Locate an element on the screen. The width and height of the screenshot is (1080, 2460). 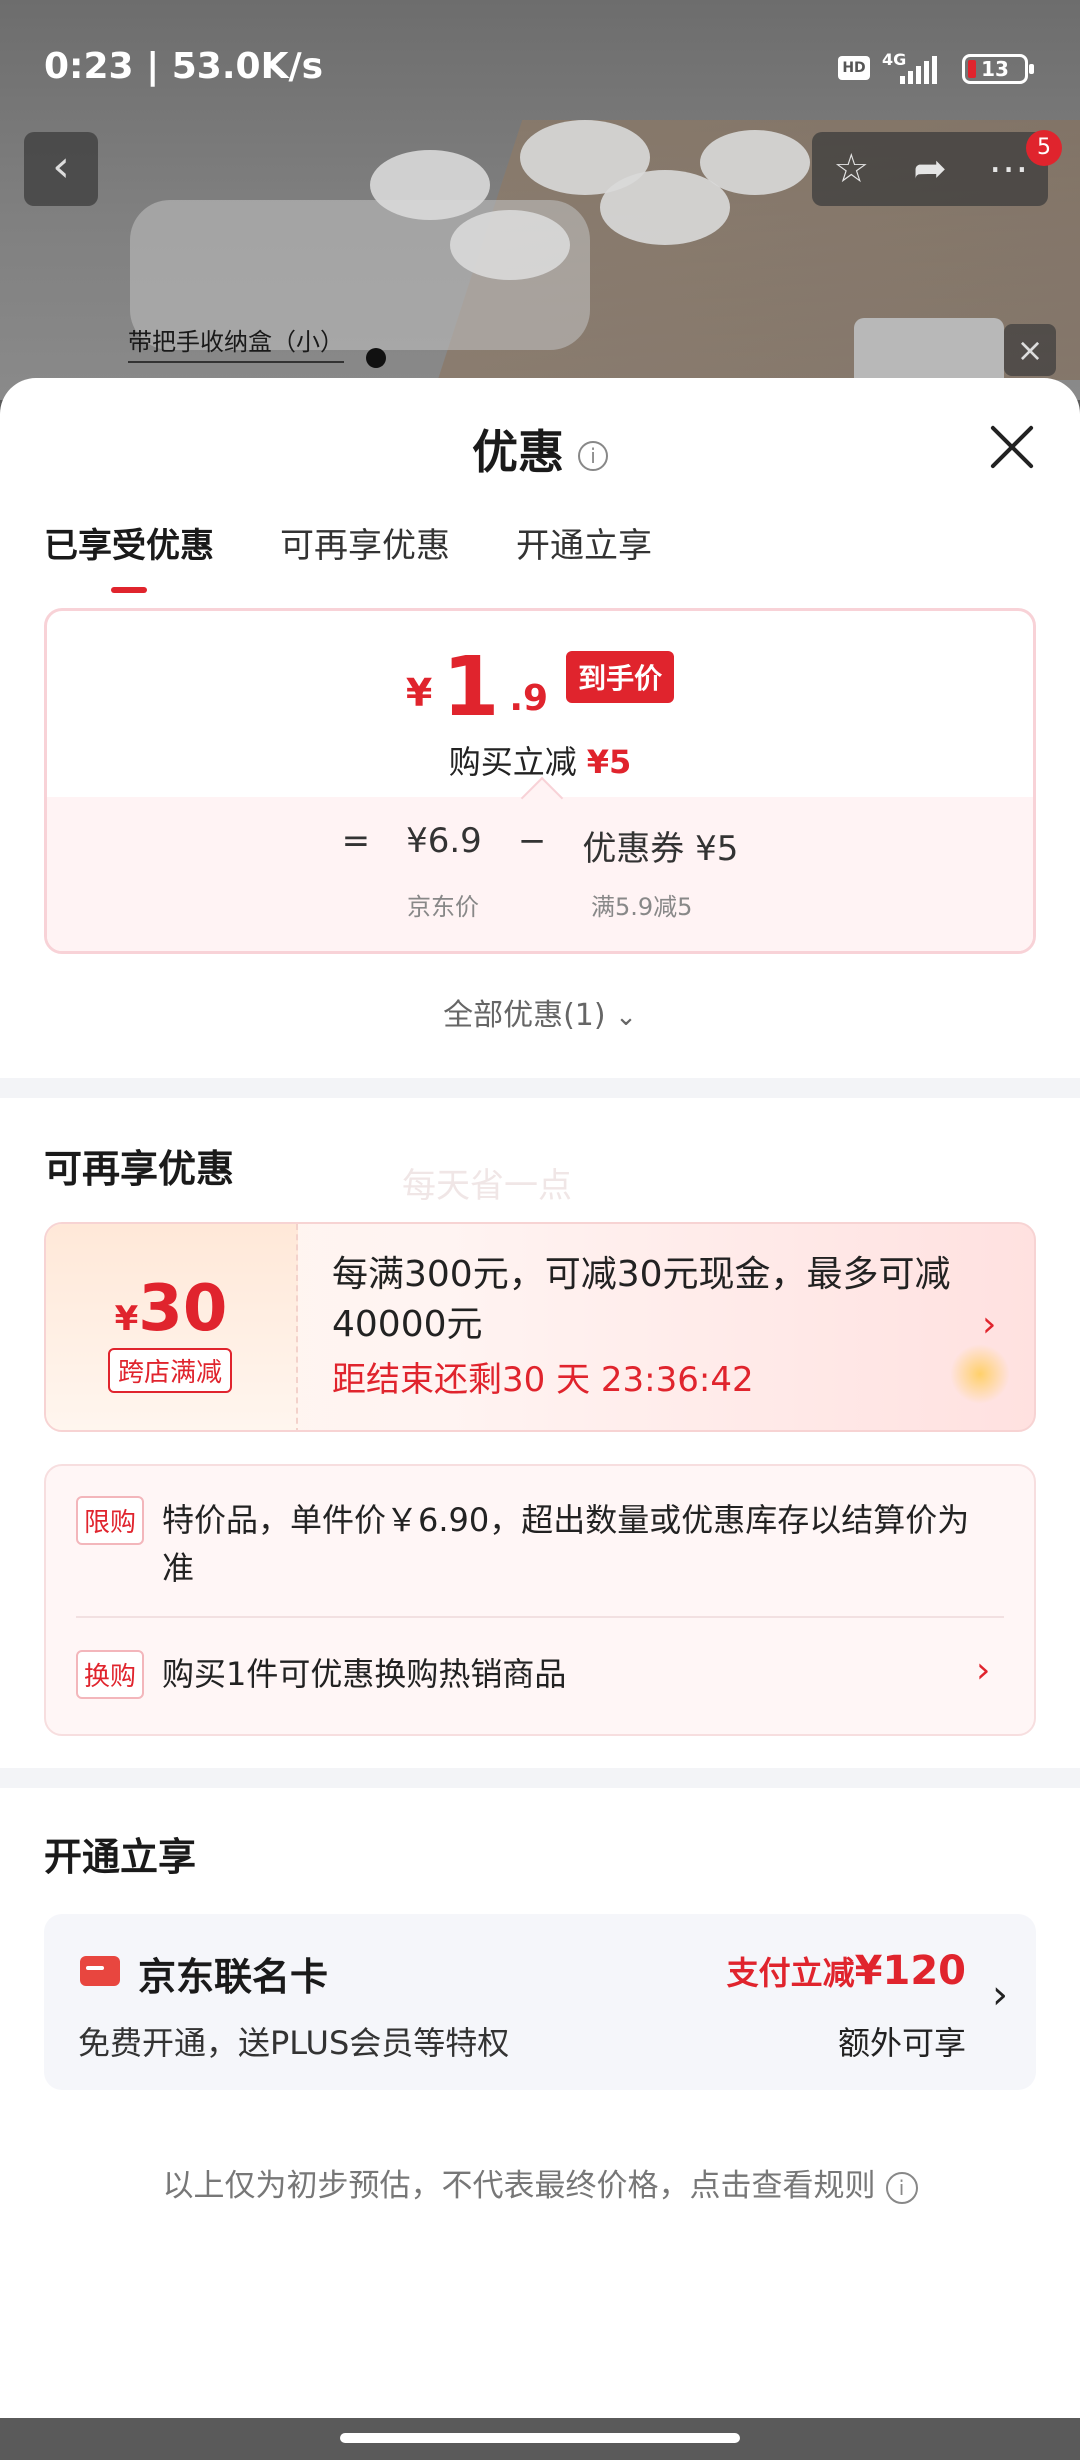
nav-actions: ☆ ➦ ⋯ is located at coordinates (930, 169).